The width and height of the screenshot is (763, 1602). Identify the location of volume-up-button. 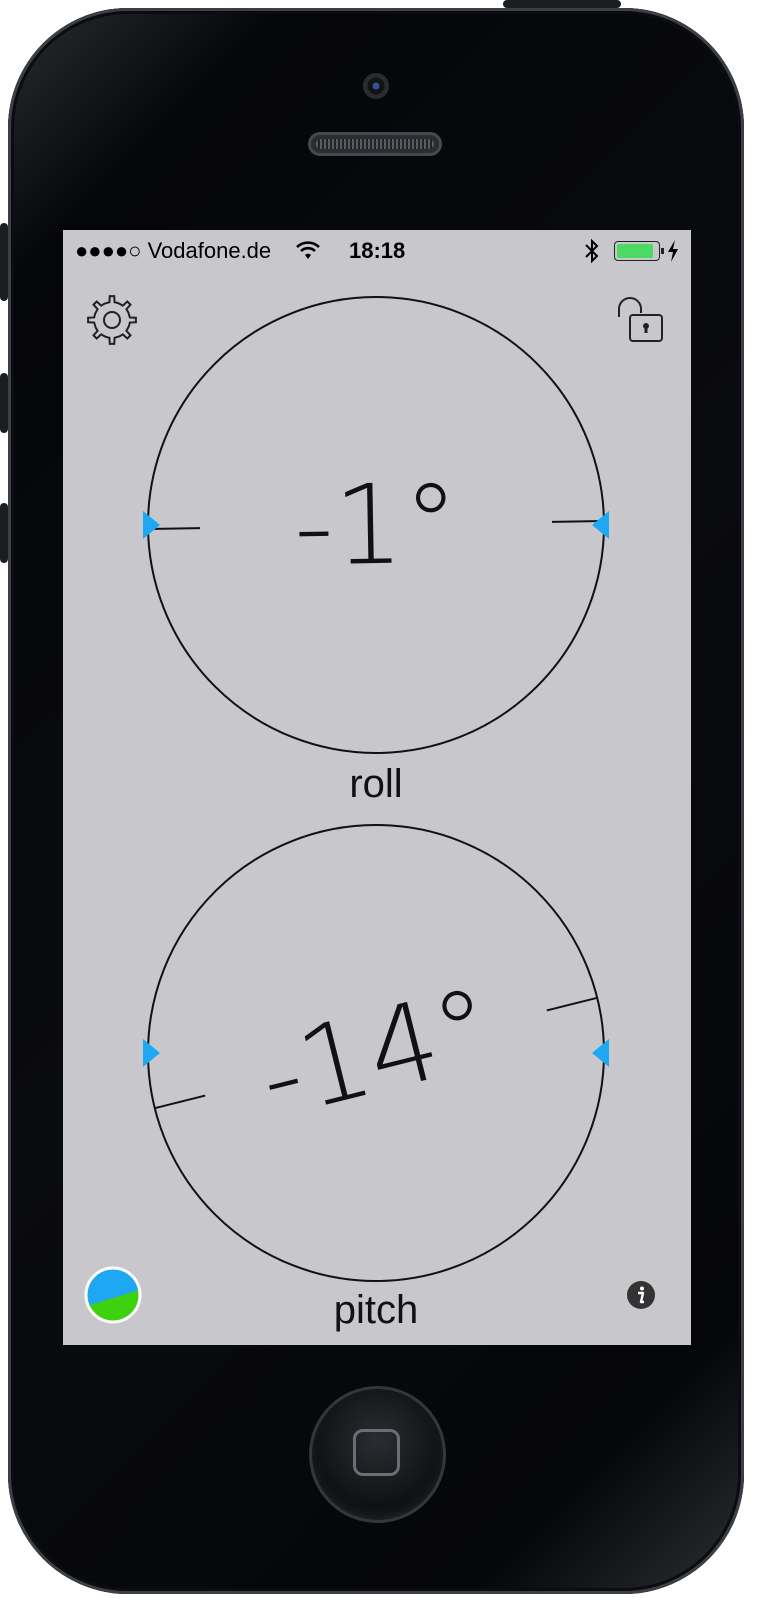
(4, 403).